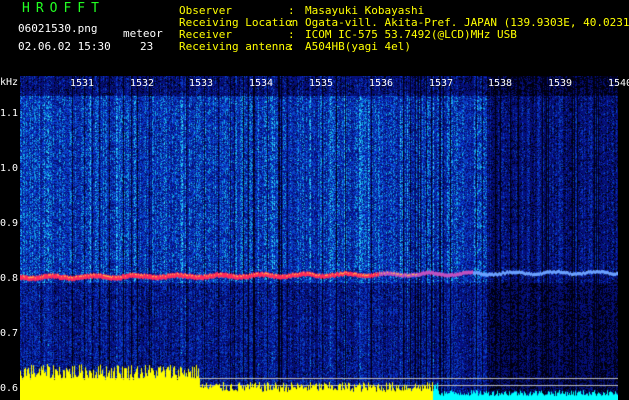 Image resolution: width=629 pixels, height=400 pixels. Describe the element at coordinates (142, 83) in the screenshot. I see `x-tick-label: 1532` at that location.